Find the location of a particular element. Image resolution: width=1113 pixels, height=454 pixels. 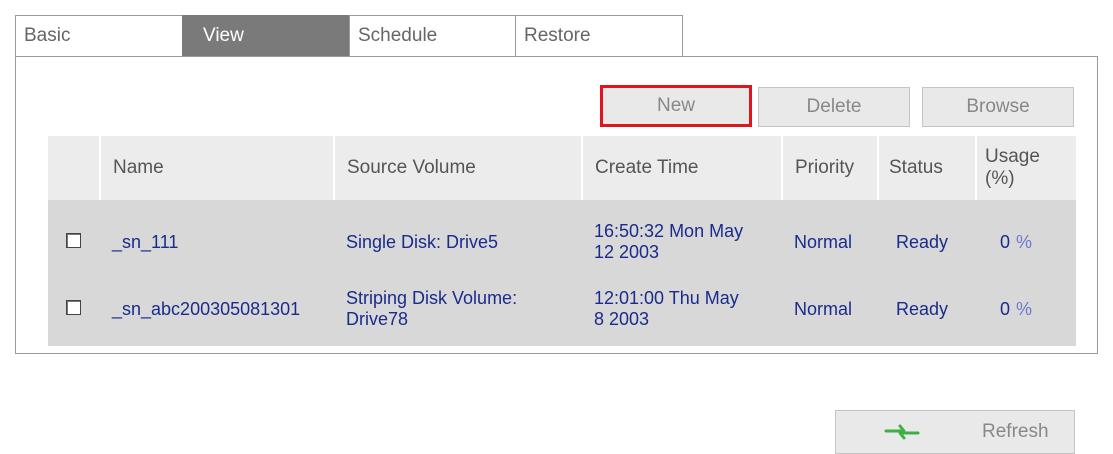

row-name: _sn_abc200305081301 is located at coordinates (217, 312).